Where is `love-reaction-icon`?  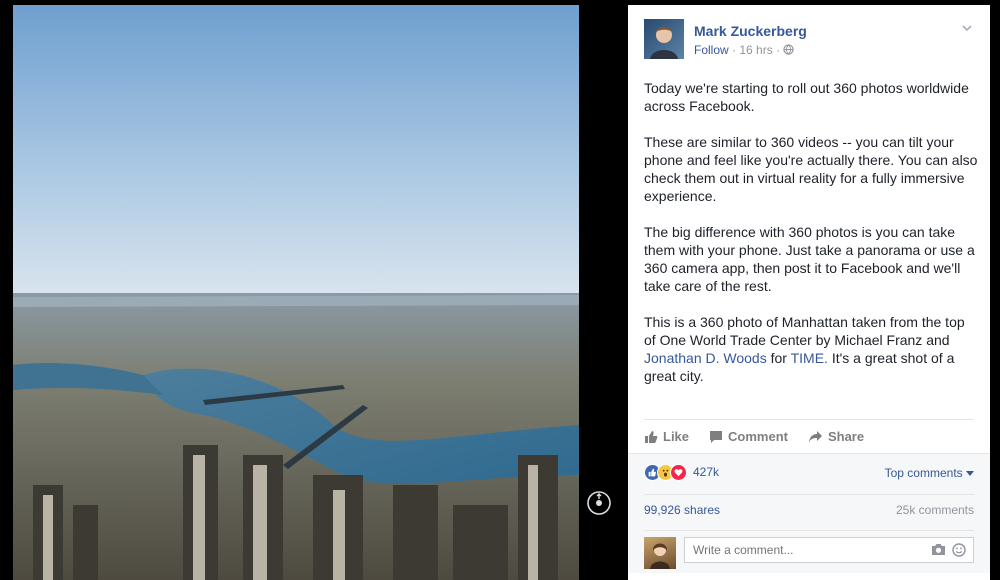
love-reaction-icon is located at coordinates (678, 472).